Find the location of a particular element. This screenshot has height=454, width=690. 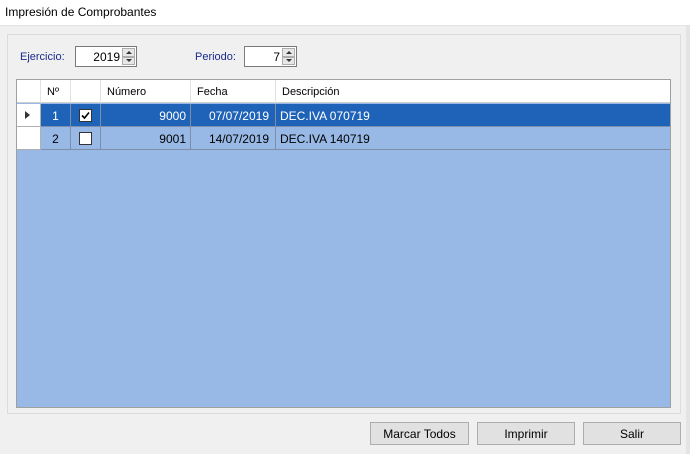

row-header-corner is located at coordinates (29, 91).